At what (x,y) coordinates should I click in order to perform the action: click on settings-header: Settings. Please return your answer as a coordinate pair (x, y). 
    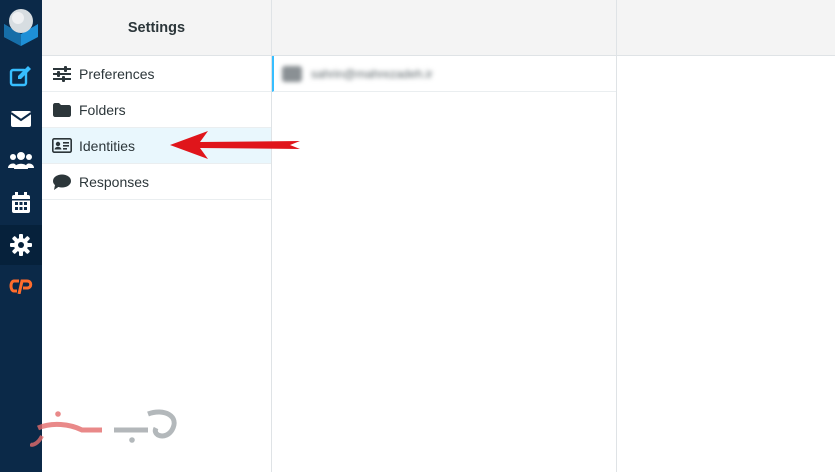
    Looking at the image, I should click on (156, 28).